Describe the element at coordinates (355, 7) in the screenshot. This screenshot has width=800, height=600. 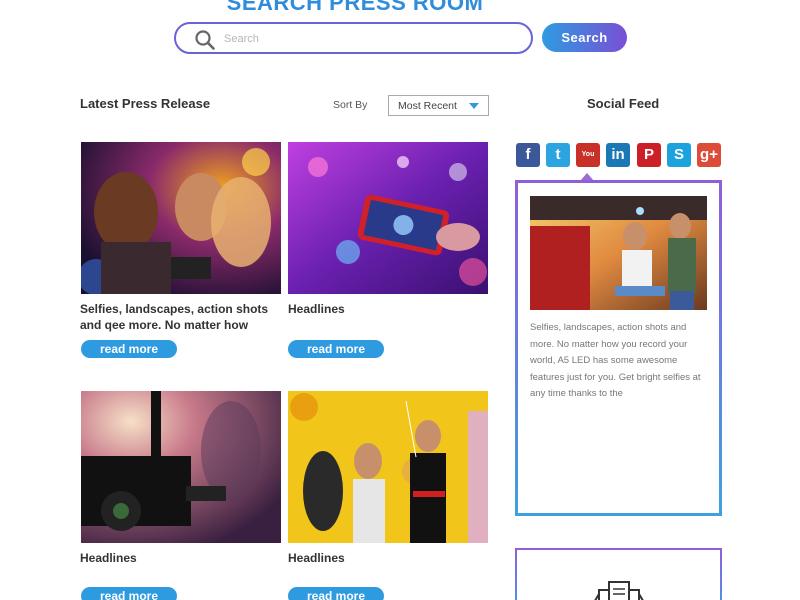
I see `page-title: SEARCH PRESS ROOM` at that location.